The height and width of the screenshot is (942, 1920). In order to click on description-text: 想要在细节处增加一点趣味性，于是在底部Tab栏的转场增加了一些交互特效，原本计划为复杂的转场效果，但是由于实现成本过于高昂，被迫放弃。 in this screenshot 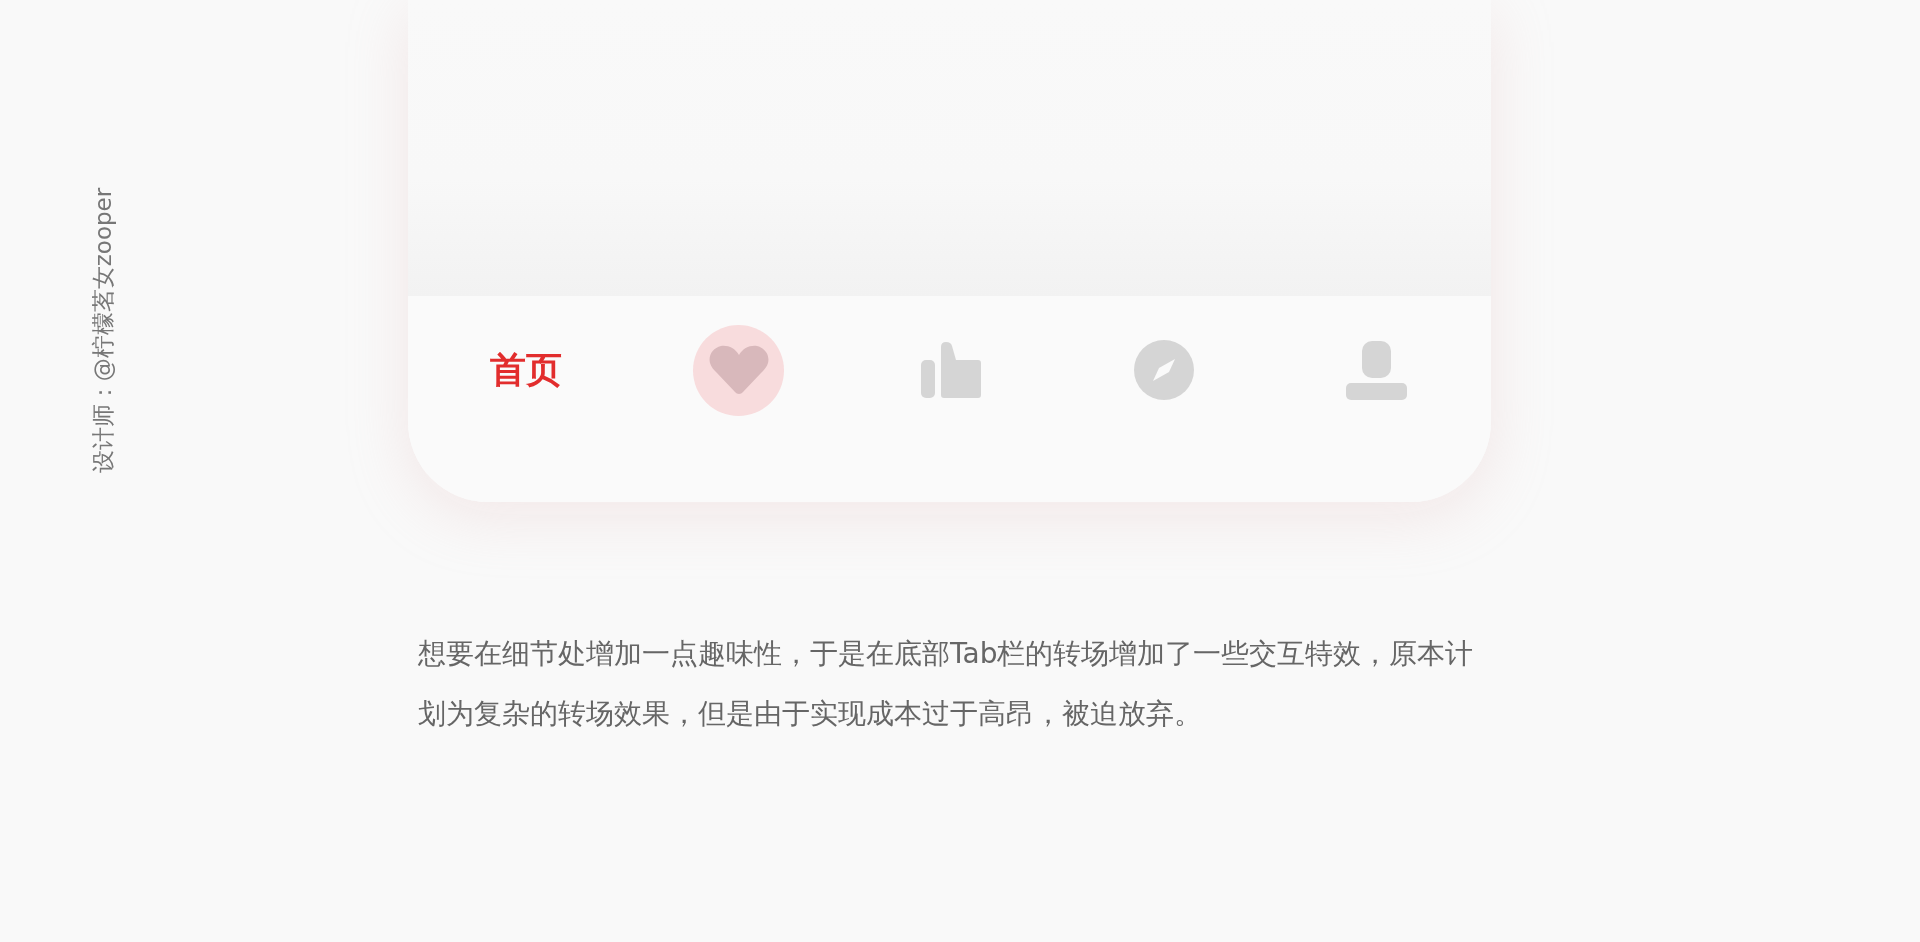, I will do `click(946, 684)`.